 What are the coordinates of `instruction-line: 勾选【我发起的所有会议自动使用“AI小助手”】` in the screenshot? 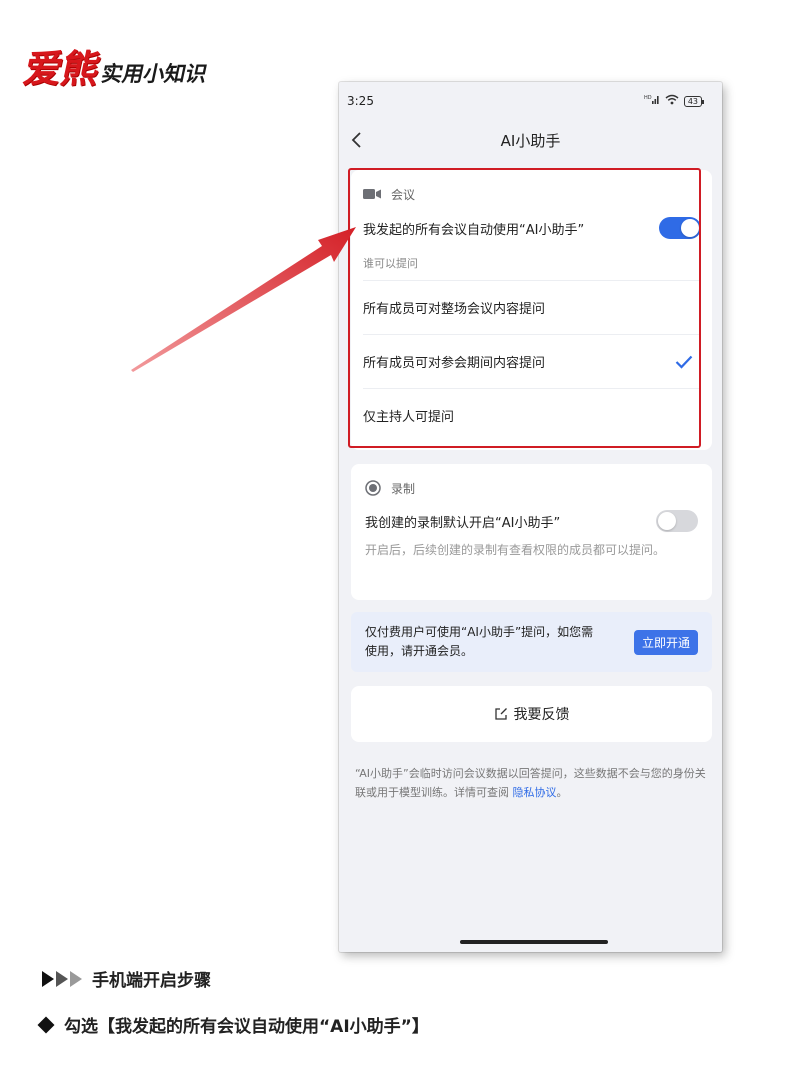 It's located at (233, 1024).